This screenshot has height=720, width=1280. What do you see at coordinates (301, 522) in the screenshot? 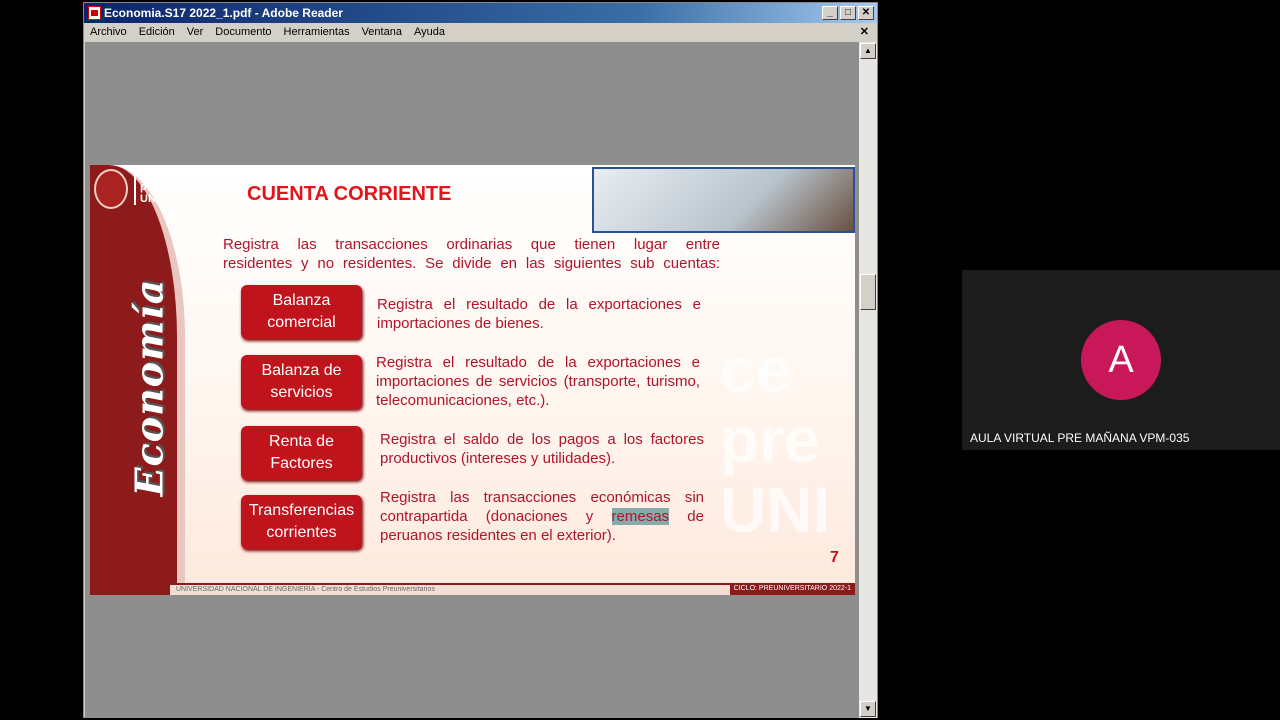
I see `transferencias-corrientes-box: Transferencias corrientes` at bounding box center [301, 522].